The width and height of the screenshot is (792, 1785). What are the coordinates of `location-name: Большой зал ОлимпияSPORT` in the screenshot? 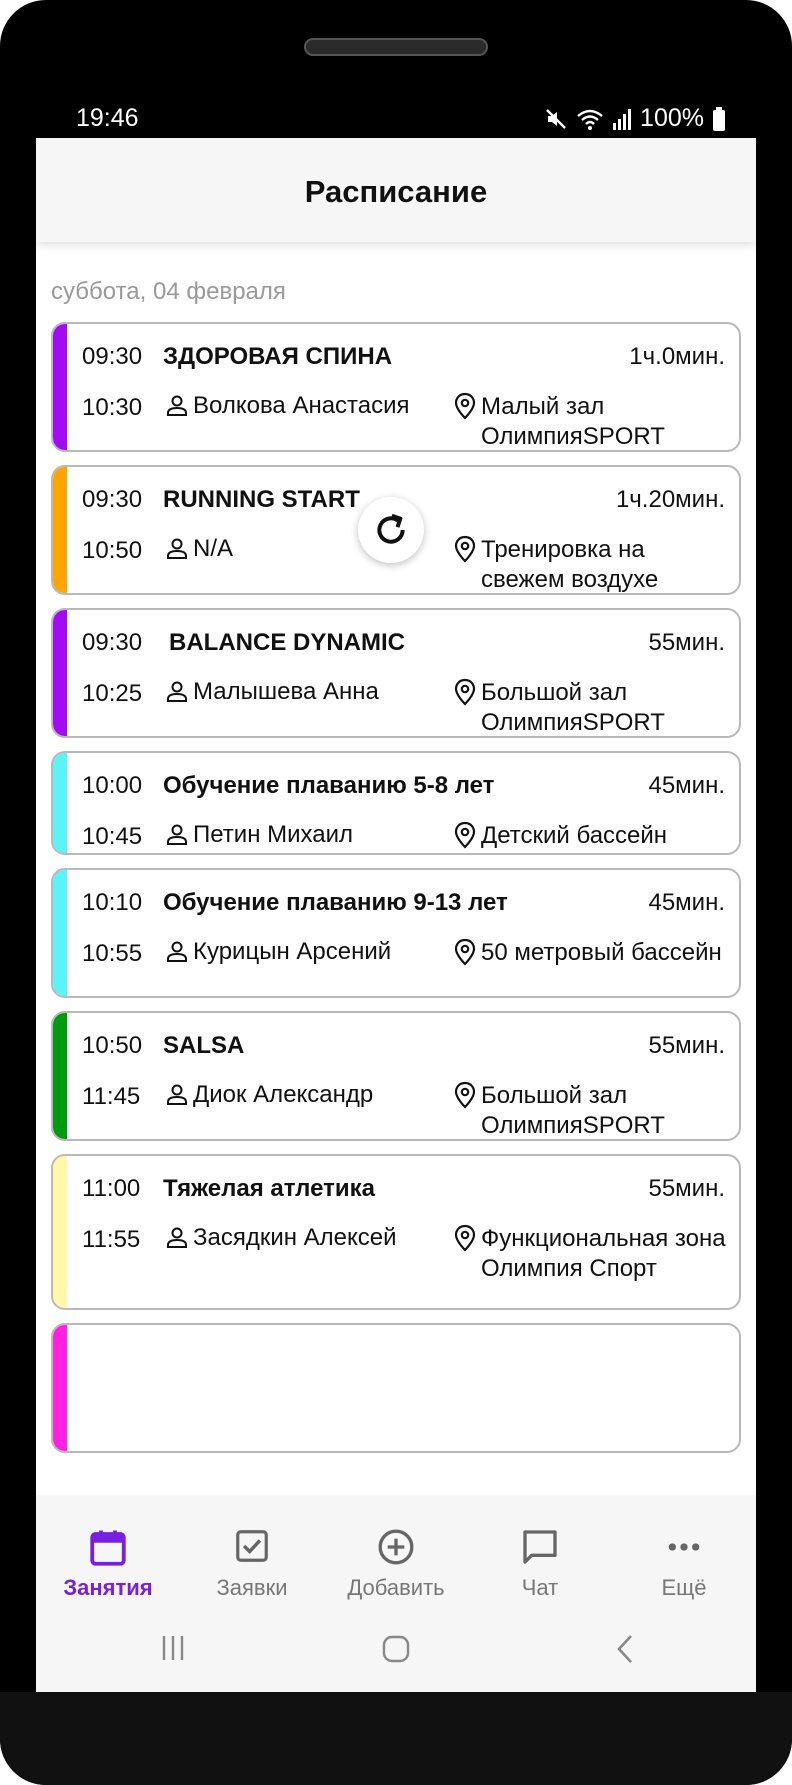 It's located at (573, 1110).